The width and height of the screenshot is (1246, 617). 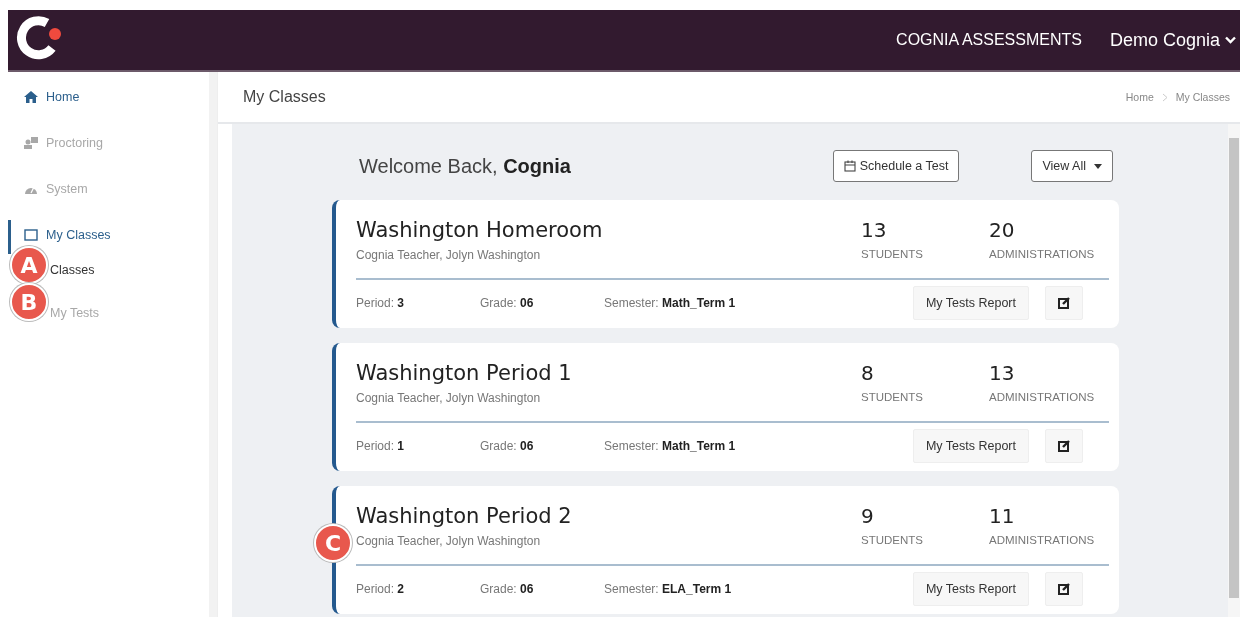 I want to click on administration-count: 13, so click(x=1002, y=373).